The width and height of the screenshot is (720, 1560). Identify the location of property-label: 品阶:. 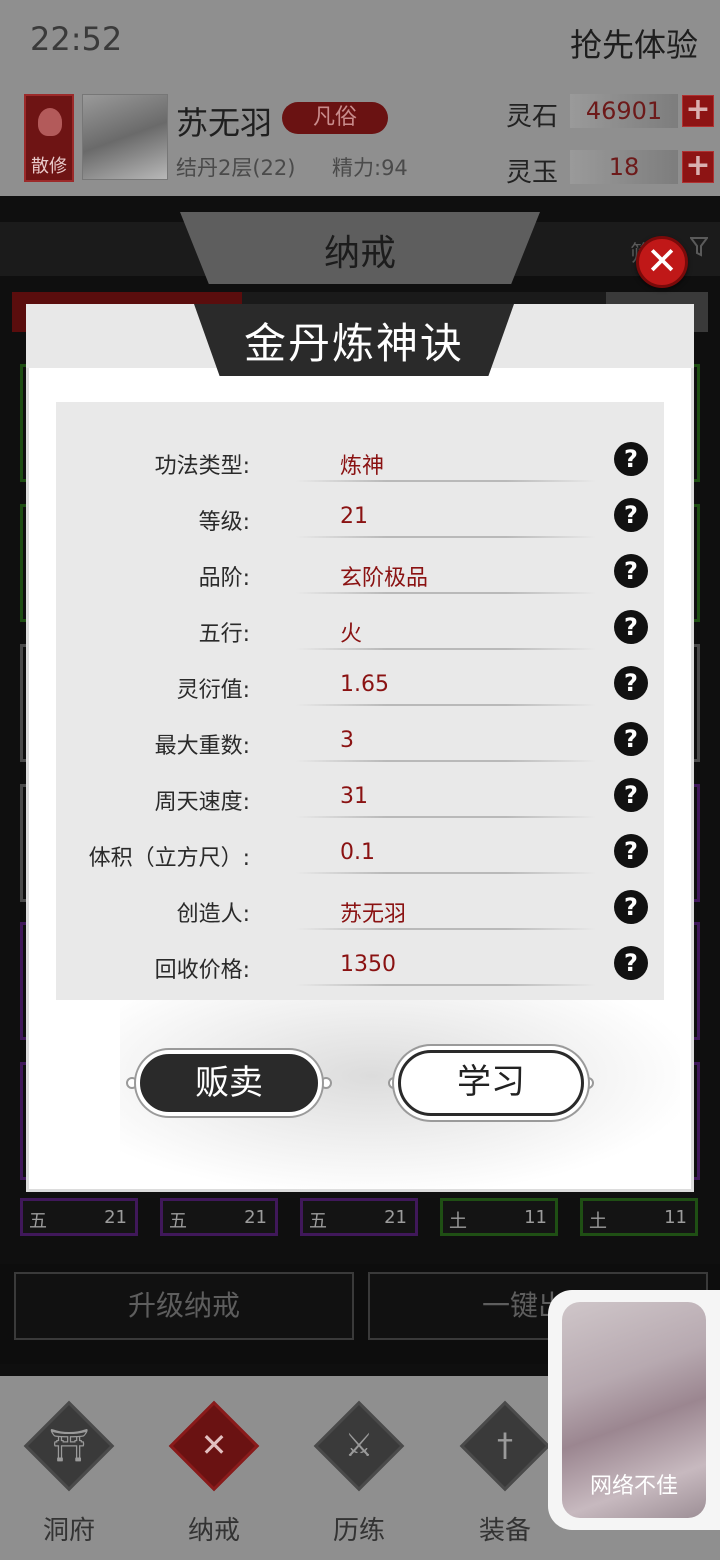
(224, 578).